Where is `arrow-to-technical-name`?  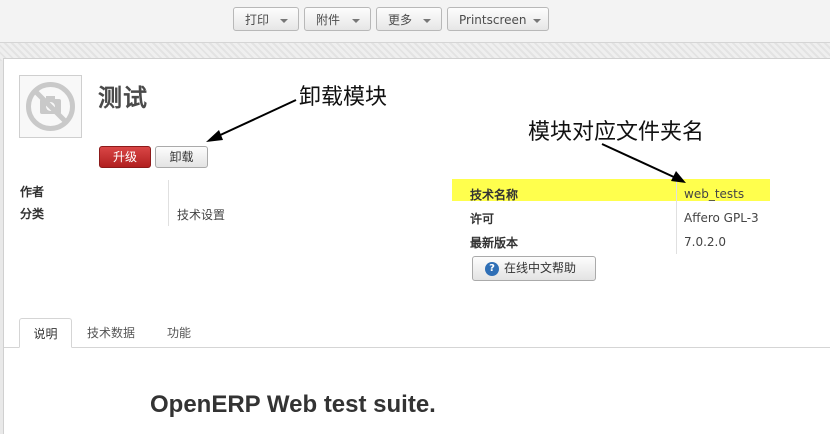
arrow-to-technical-name is located at coordinates (643, 163).